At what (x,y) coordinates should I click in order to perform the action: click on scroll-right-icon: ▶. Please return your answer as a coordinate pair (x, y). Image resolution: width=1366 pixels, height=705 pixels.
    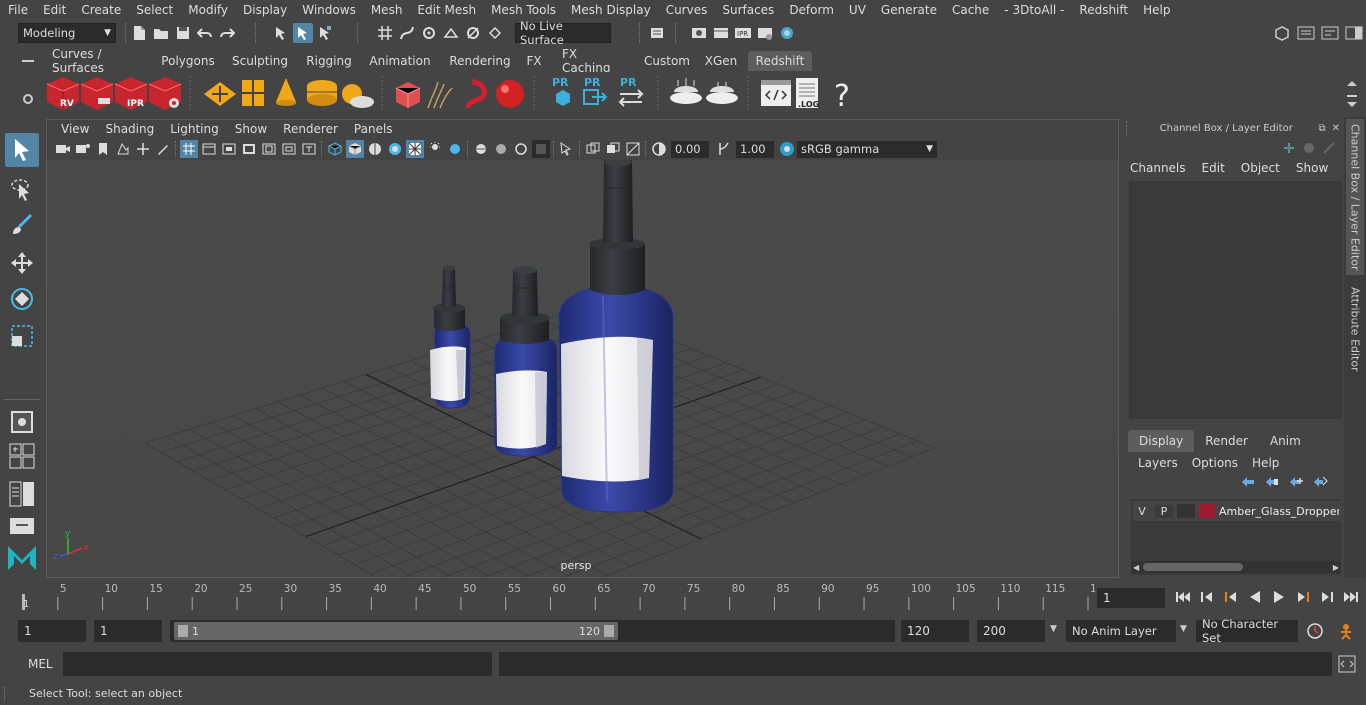
    Looking at the image, I should click on (1336, 567).